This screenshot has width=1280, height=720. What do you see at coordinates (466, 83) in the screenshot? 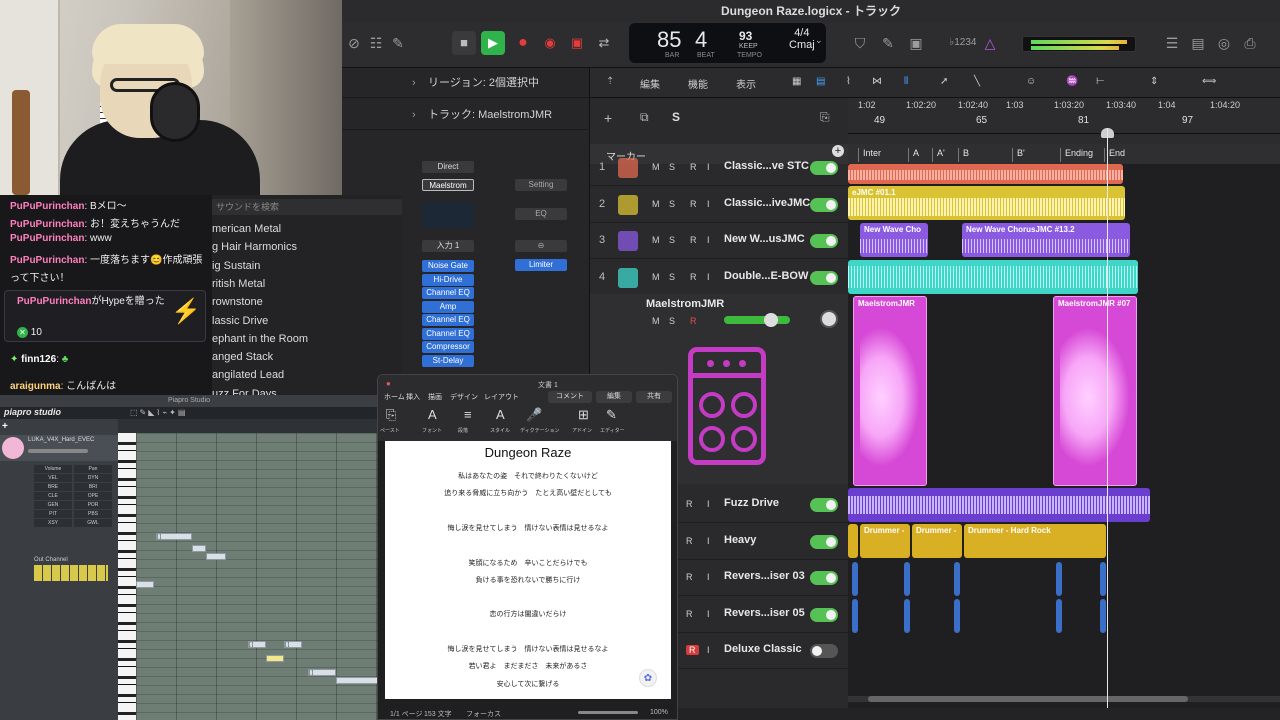
I see `inspector-region-row: › リージョン: 2個選択中` at bounding box center [466, 83].